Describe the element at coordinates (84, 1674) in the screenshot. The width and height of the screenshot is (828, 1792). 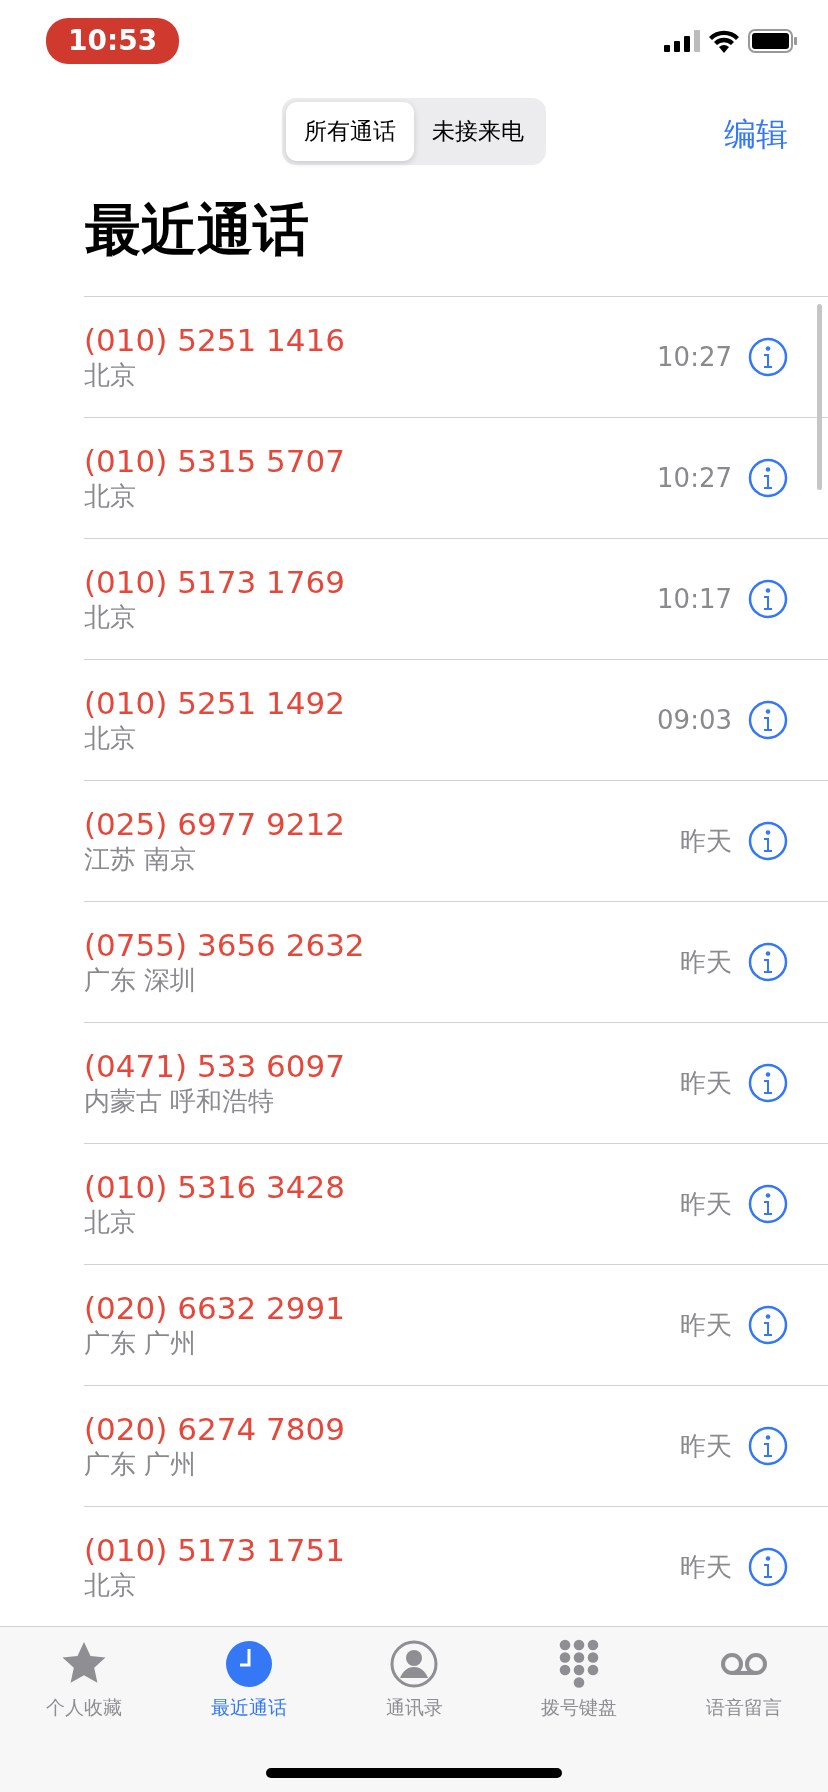
I see `tab-bar-item: 个人收藏` at that location.